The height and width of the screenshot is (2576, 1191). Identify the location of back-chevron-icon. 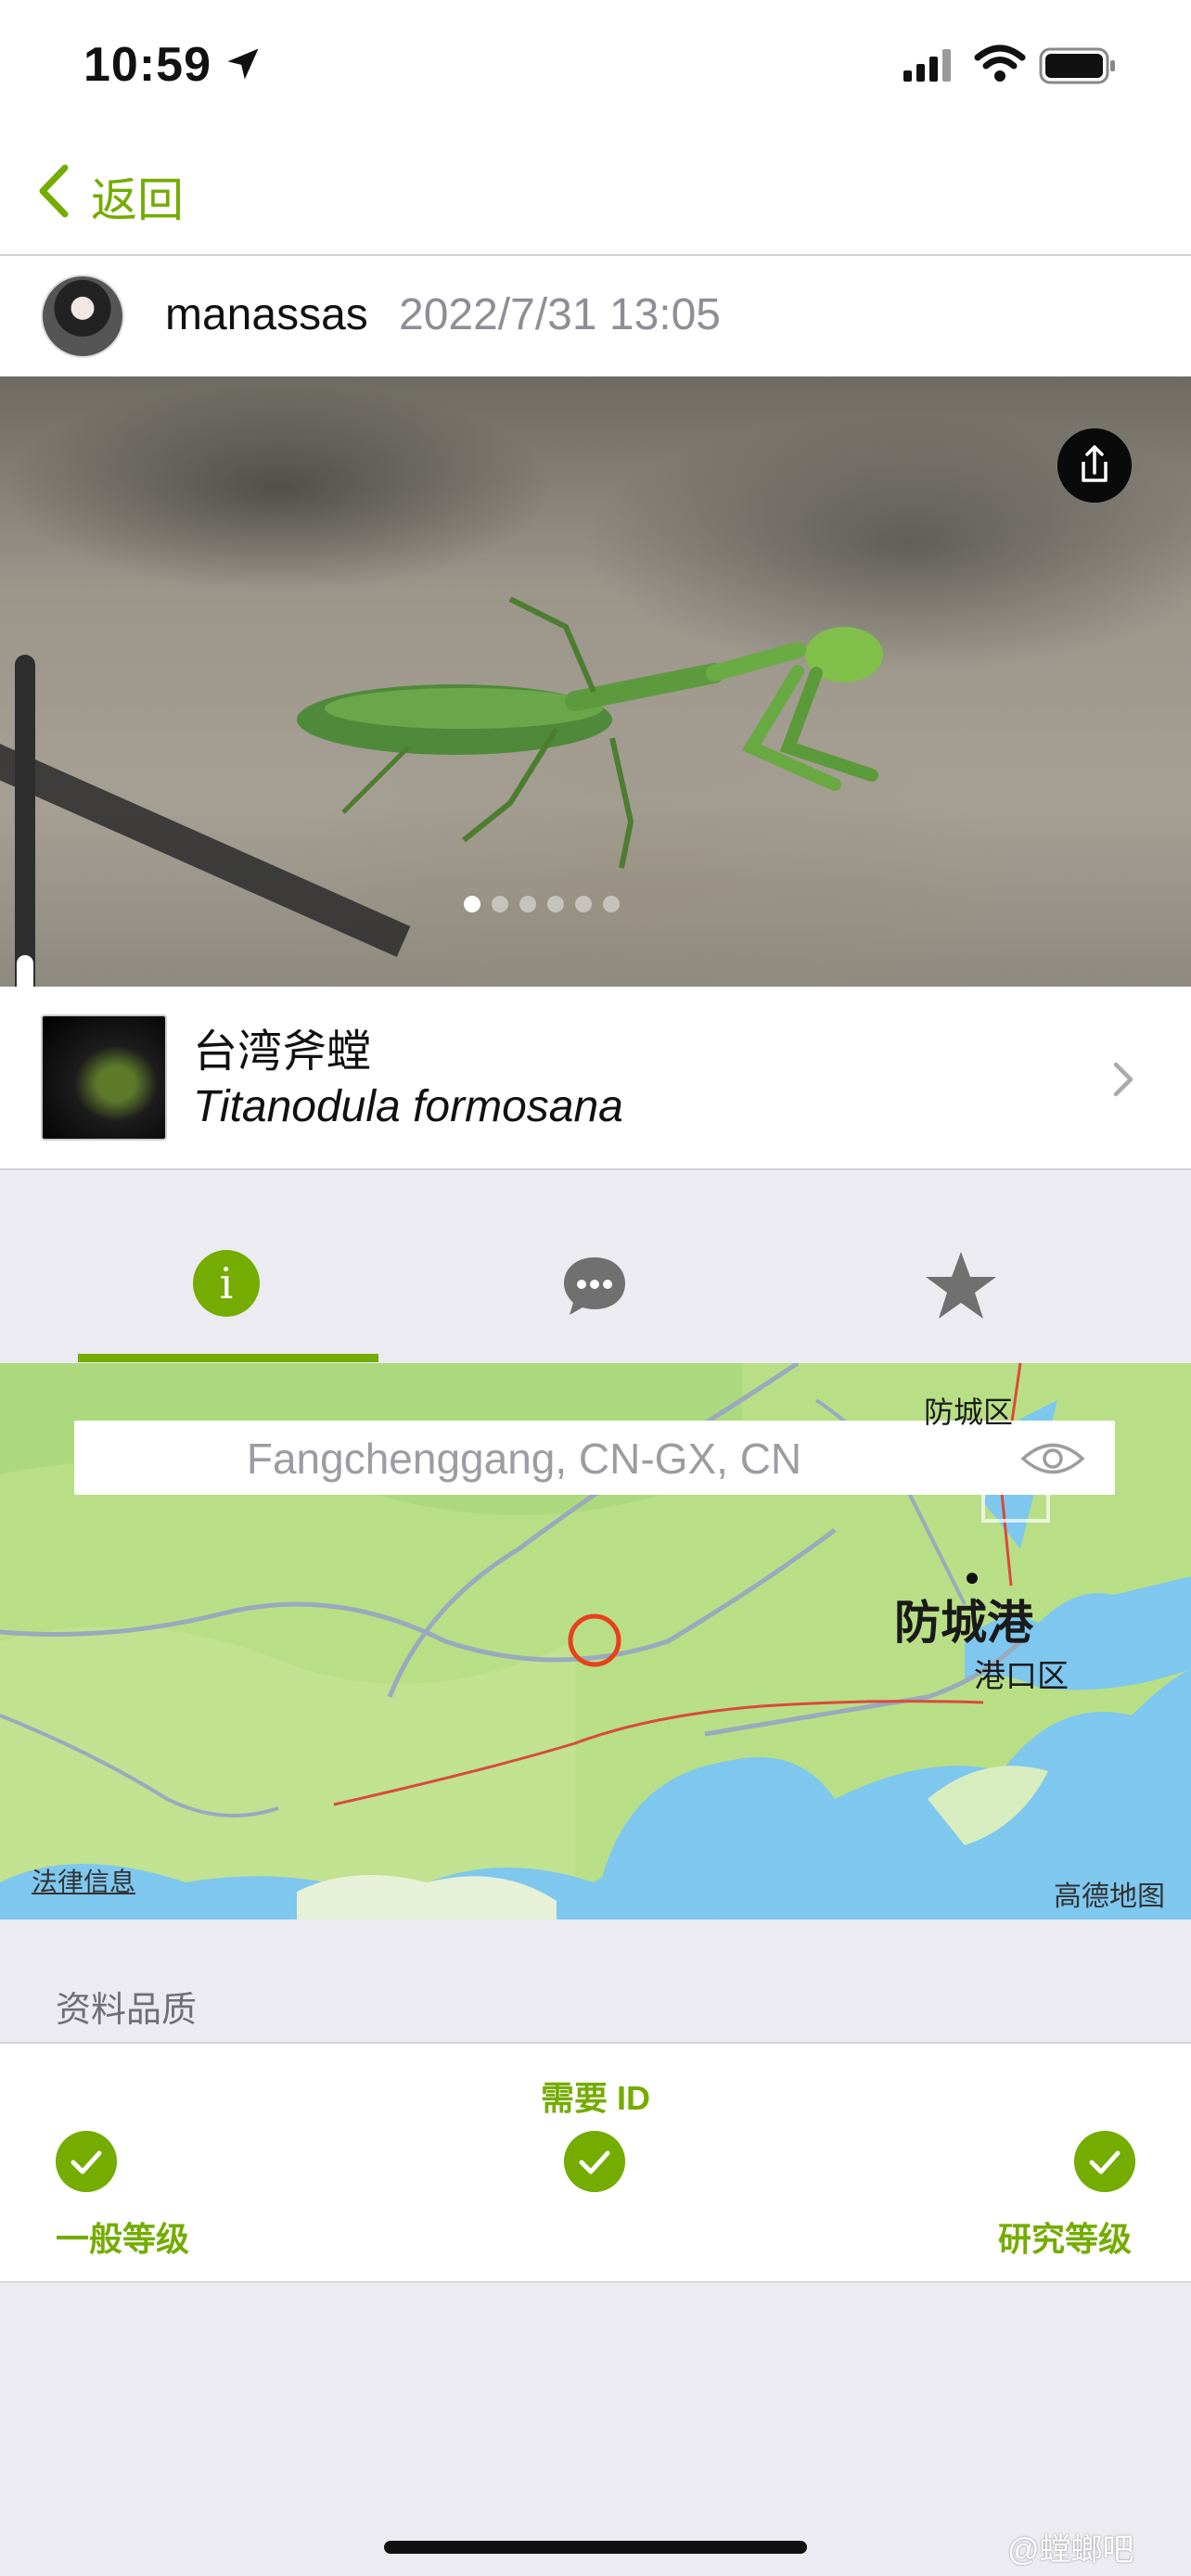
(53, 191).